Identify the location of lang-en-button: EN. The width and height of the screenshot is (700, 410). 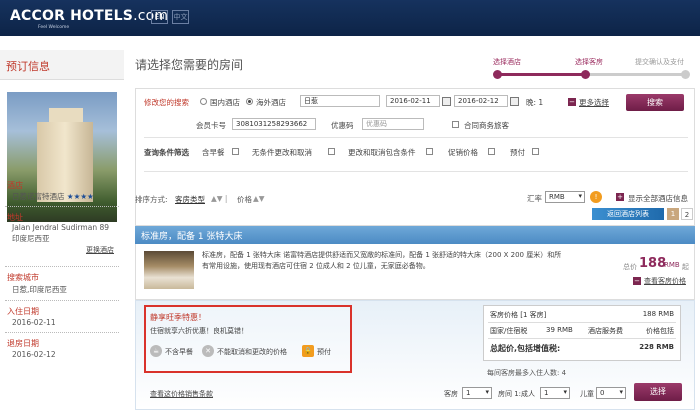
(159, 17).